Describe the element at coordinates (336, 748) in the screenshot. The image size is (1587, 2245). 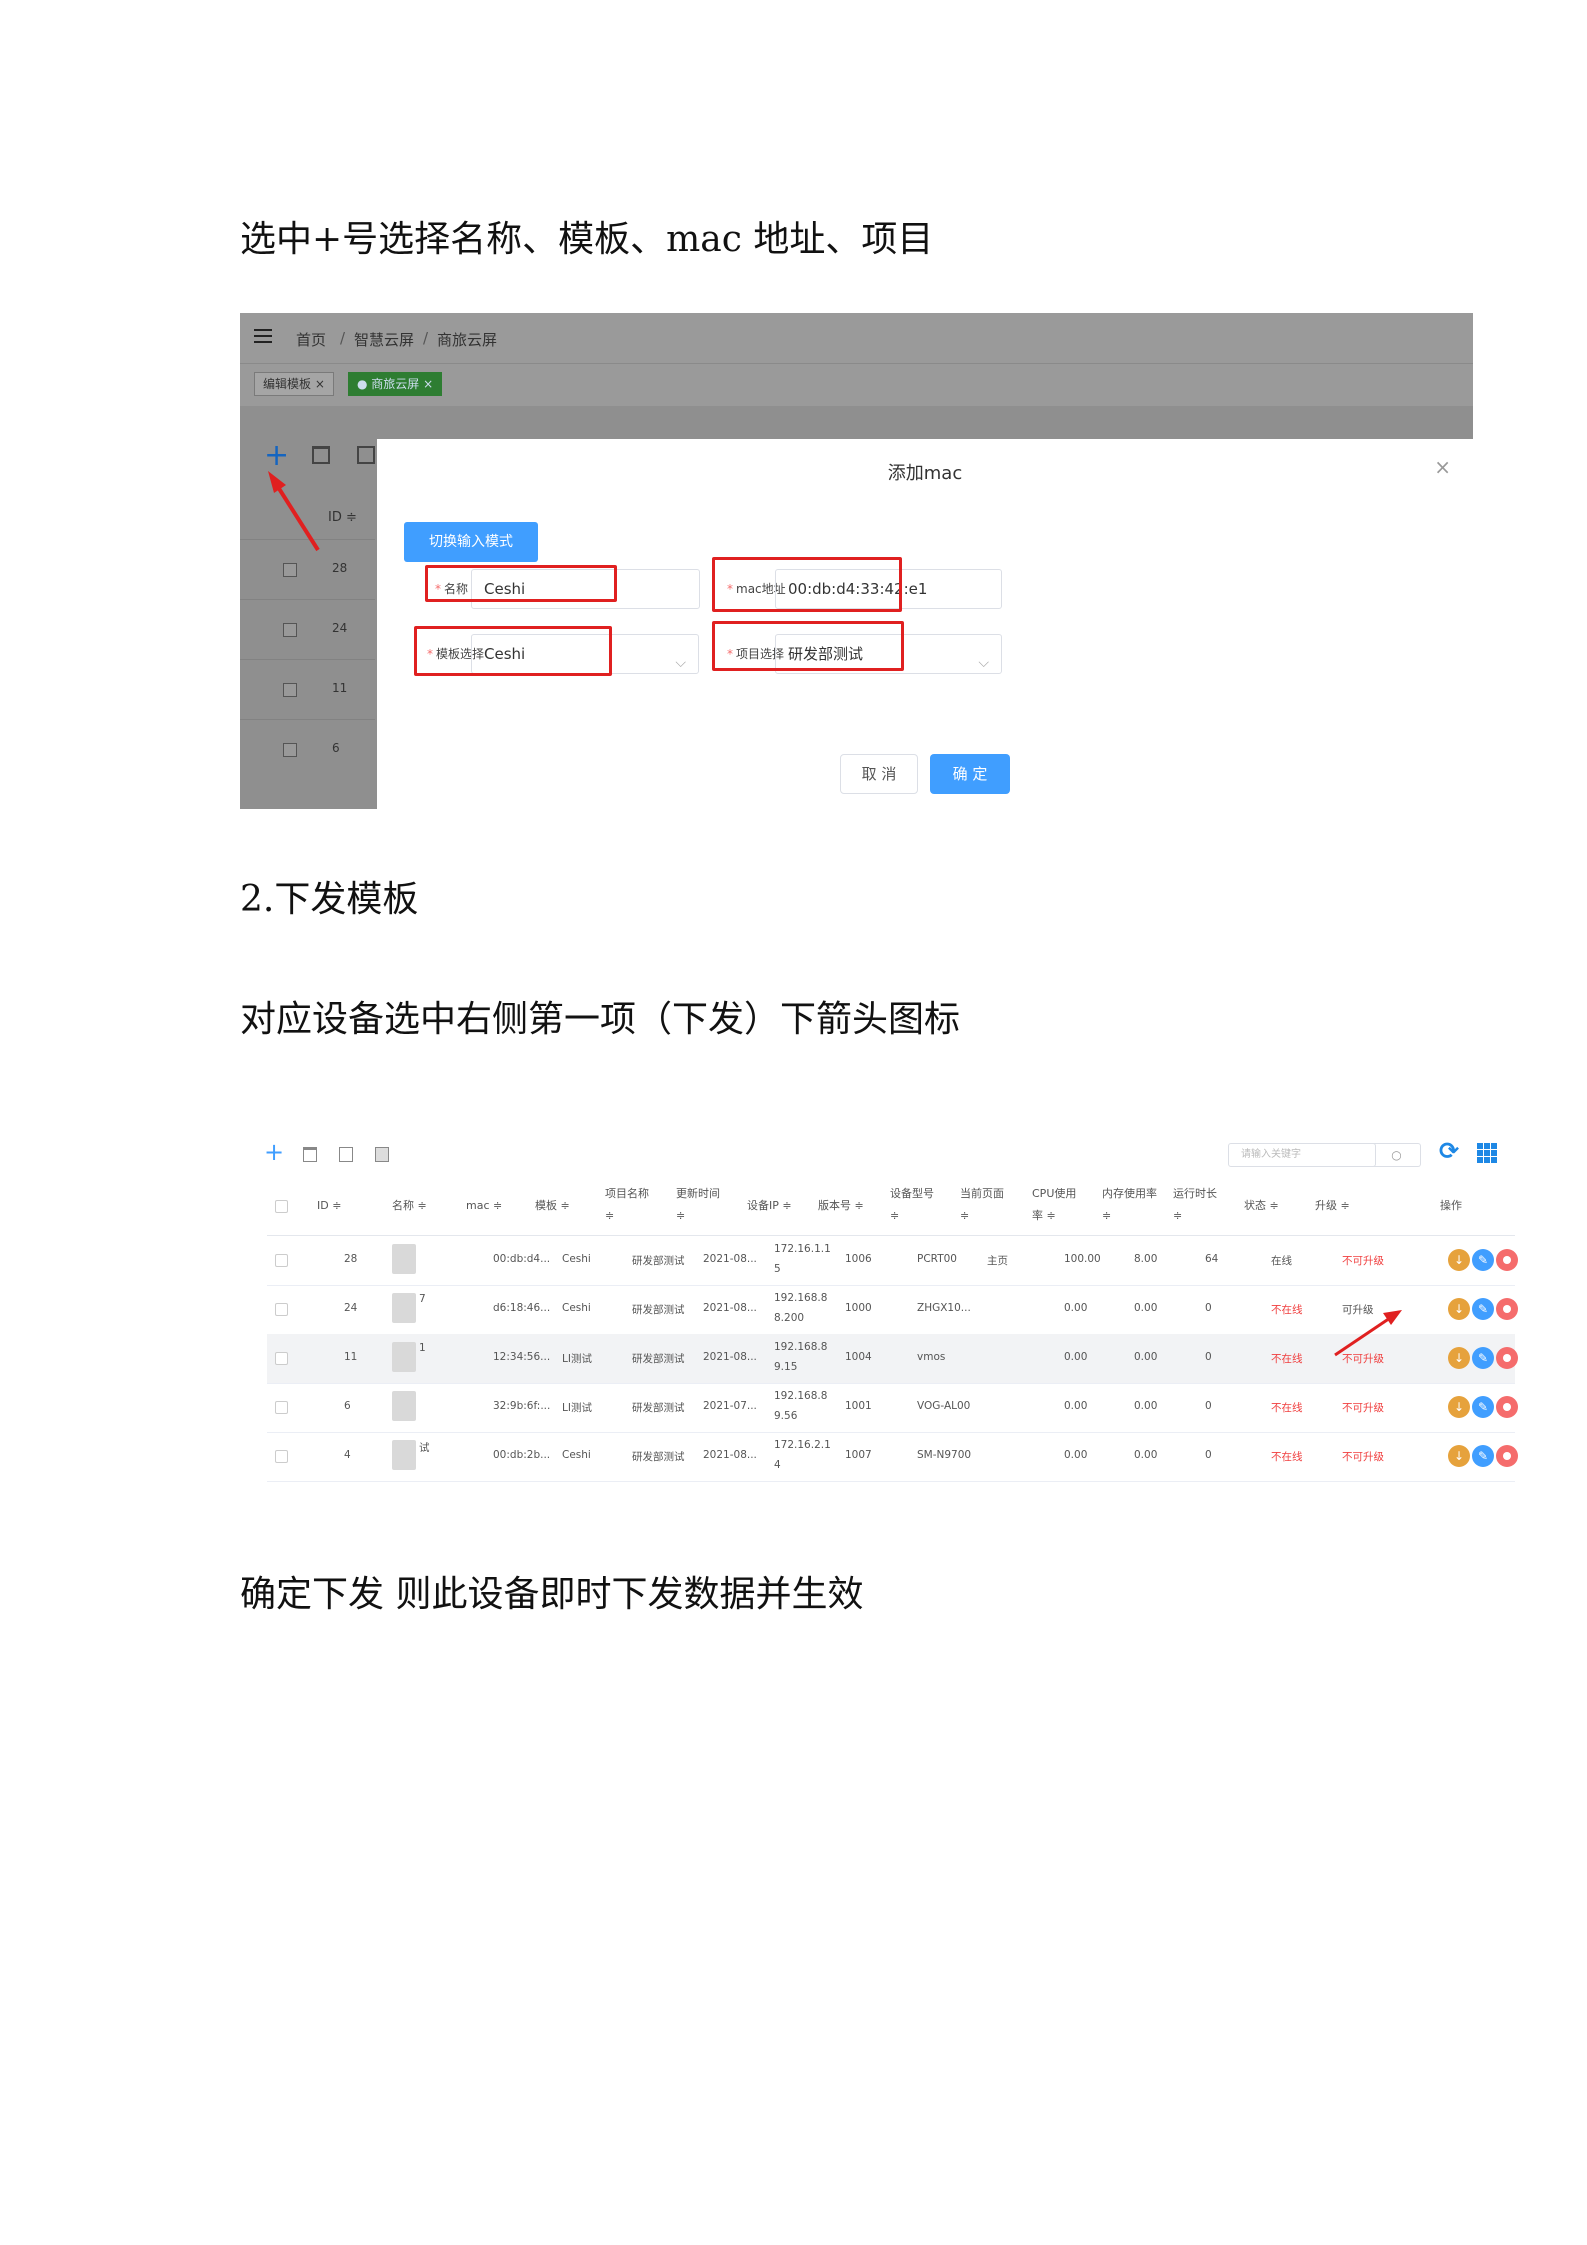
I see `row-id: 6` at that location.